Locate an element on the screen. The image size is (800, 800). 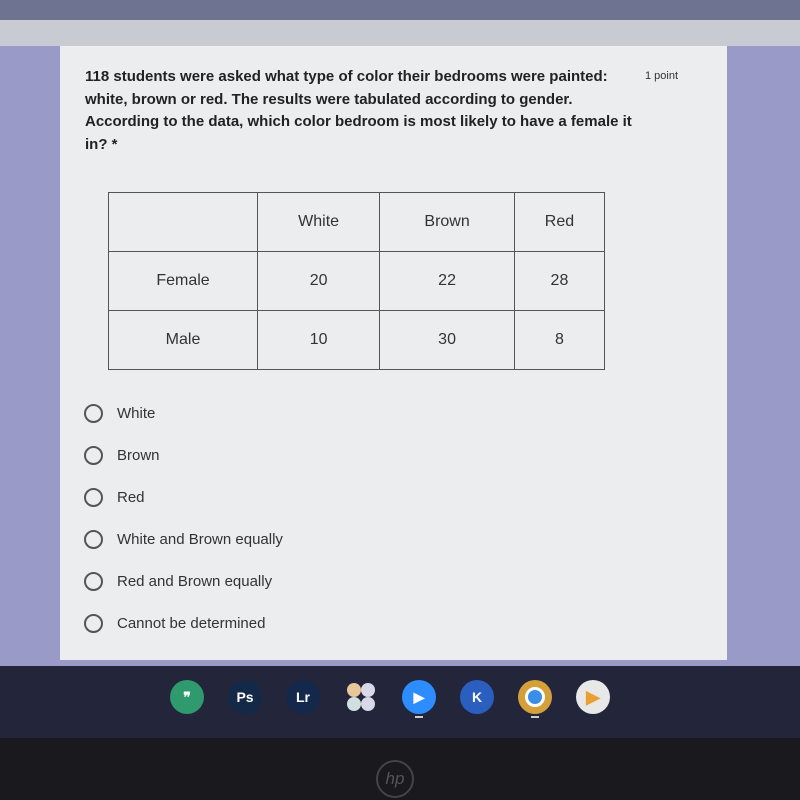
option-label: Red is located at coordinates (131, 497).